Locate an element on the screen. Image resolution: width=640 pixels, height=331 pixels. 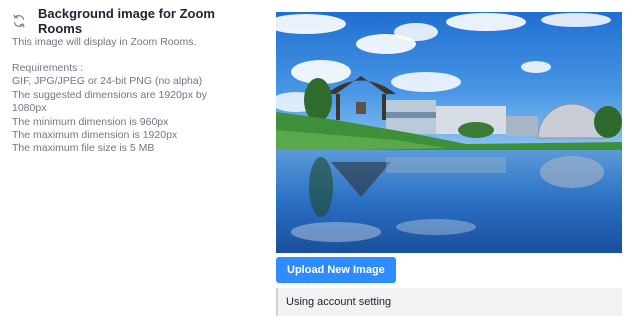
requirements-line: The suggested dimensions are 1920px by is located at coordinates (109, 94).